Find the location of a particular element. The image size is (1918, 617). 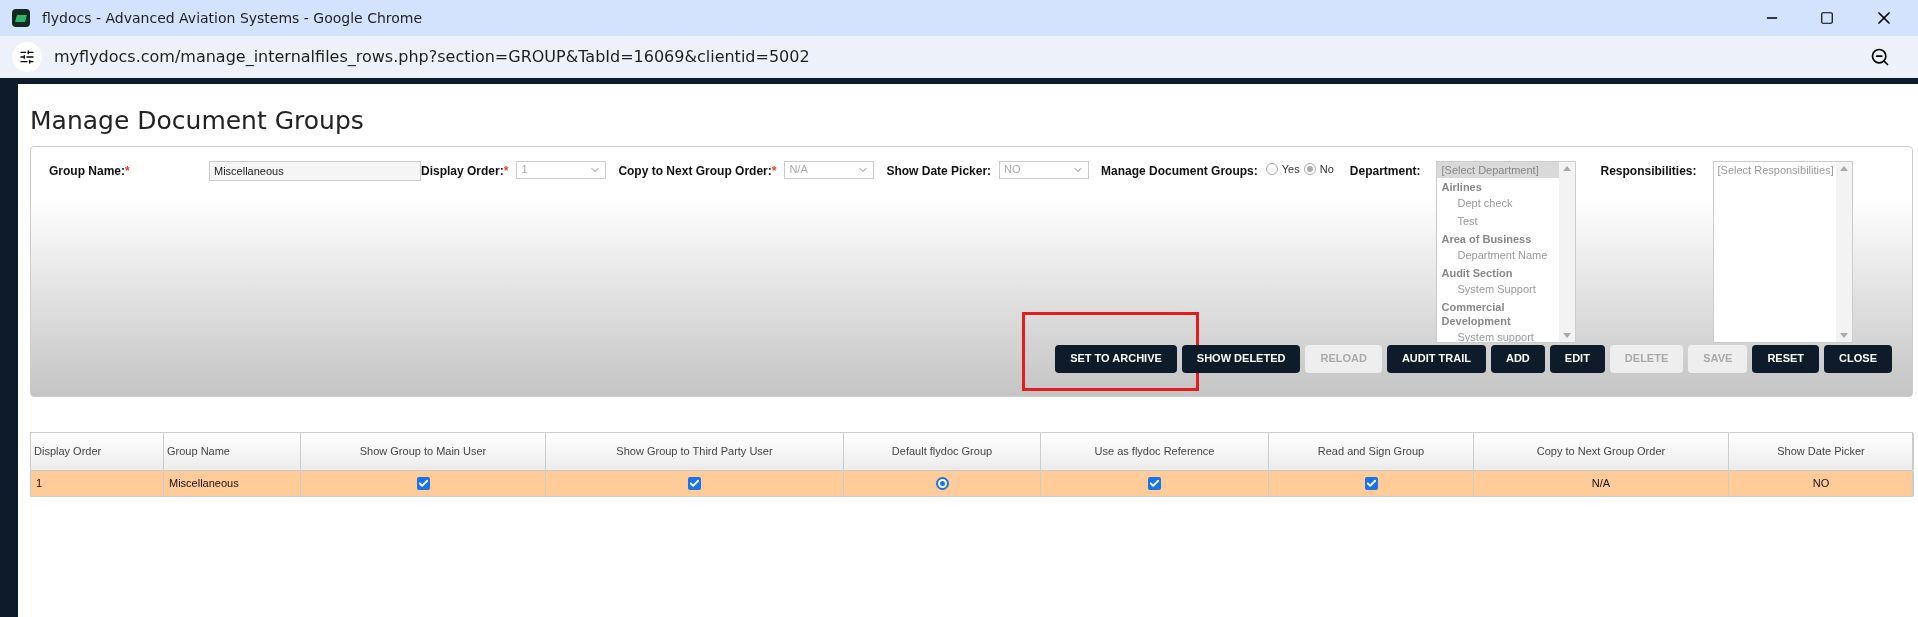

field-label: Show Date Picker: is located at coordinates (939, 171).